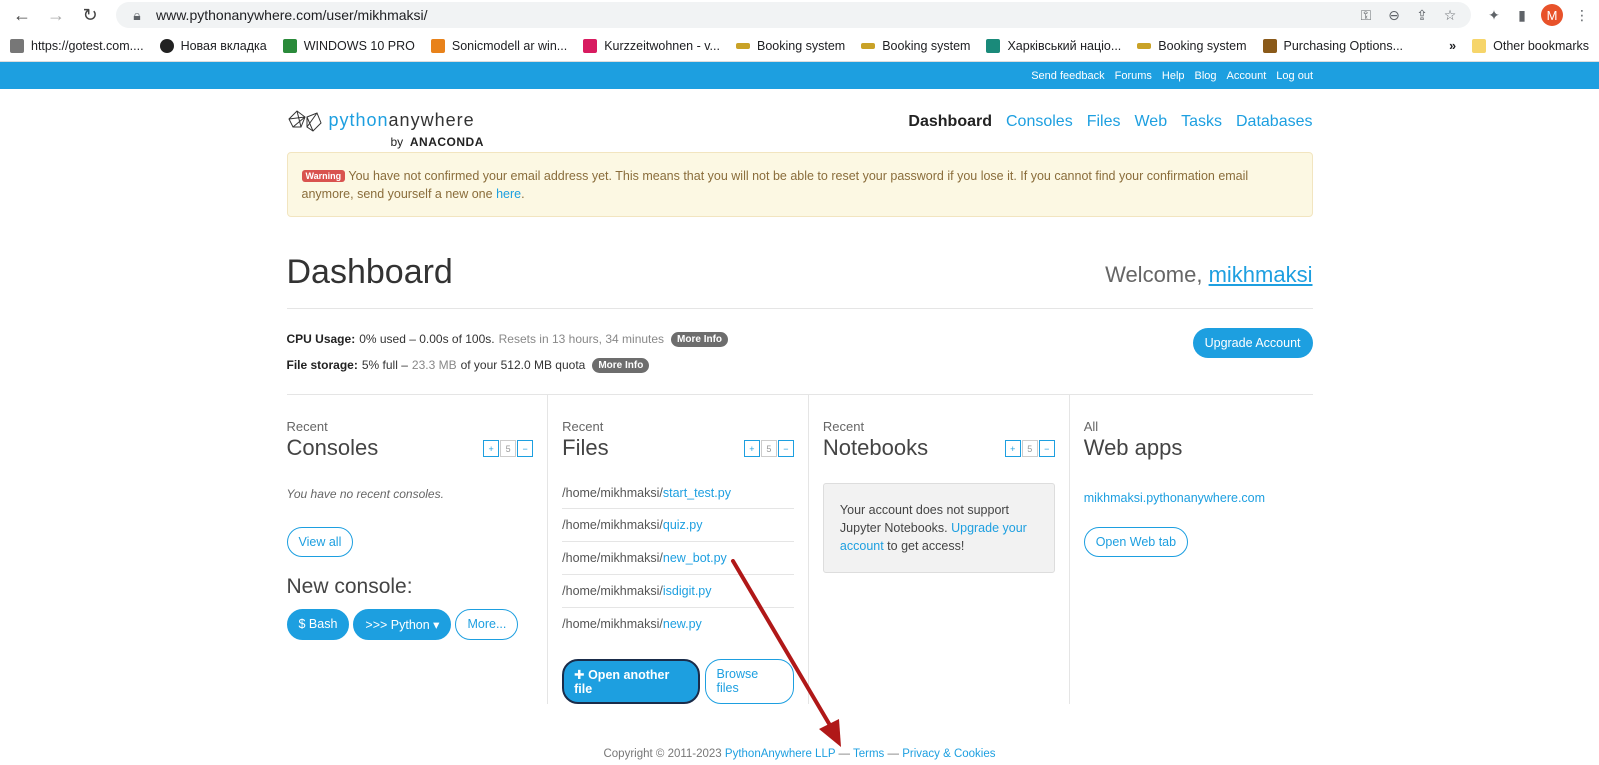 The height and width of the screenshot is (765, 1599). I want to click on profile-avatar: M, so click(1552, 15).